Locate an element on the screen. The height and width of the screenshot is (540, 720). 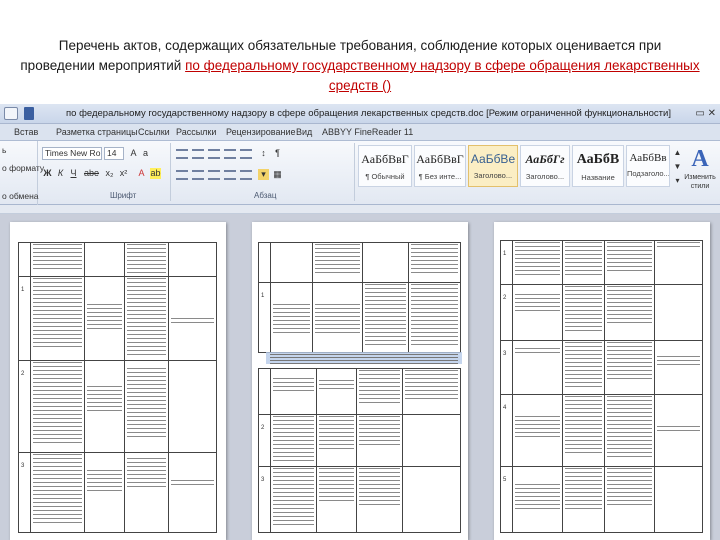
save-icon is located at coordinates (29, 113).